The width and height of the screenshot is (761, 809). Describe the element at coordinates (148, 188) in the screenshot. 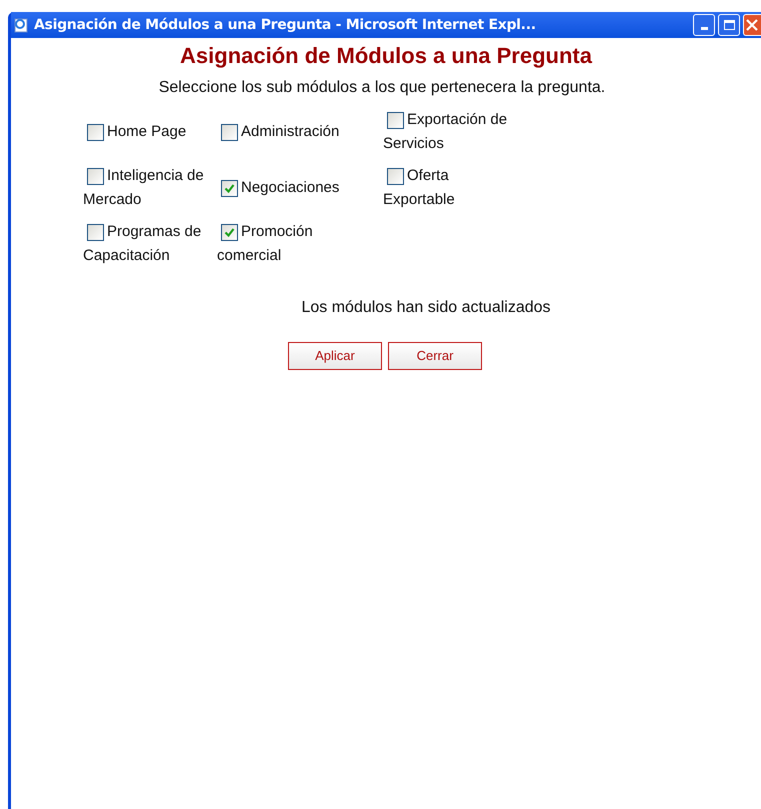

I see `module-checkbox: Inteligencia de Mercado` at that location.